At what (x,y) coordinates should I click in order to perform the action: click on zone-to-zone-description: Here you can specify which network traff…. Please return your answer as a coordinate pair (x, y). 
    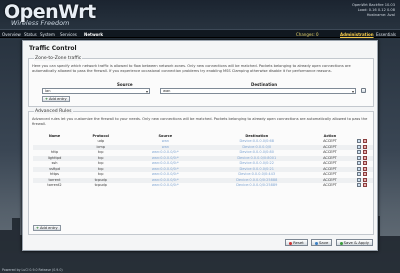
    Looking at the image, I should click on (191, 68).